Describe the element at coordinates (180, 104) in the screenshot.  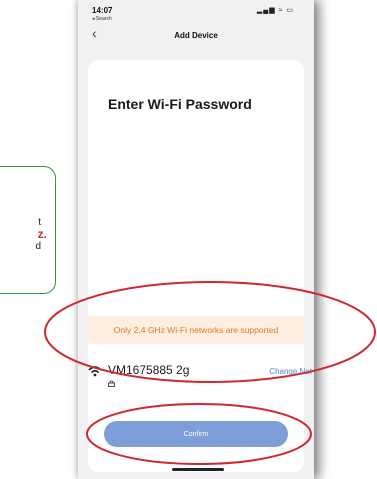
I see `form-heading: Enter Wi-Fi Password` at that location.